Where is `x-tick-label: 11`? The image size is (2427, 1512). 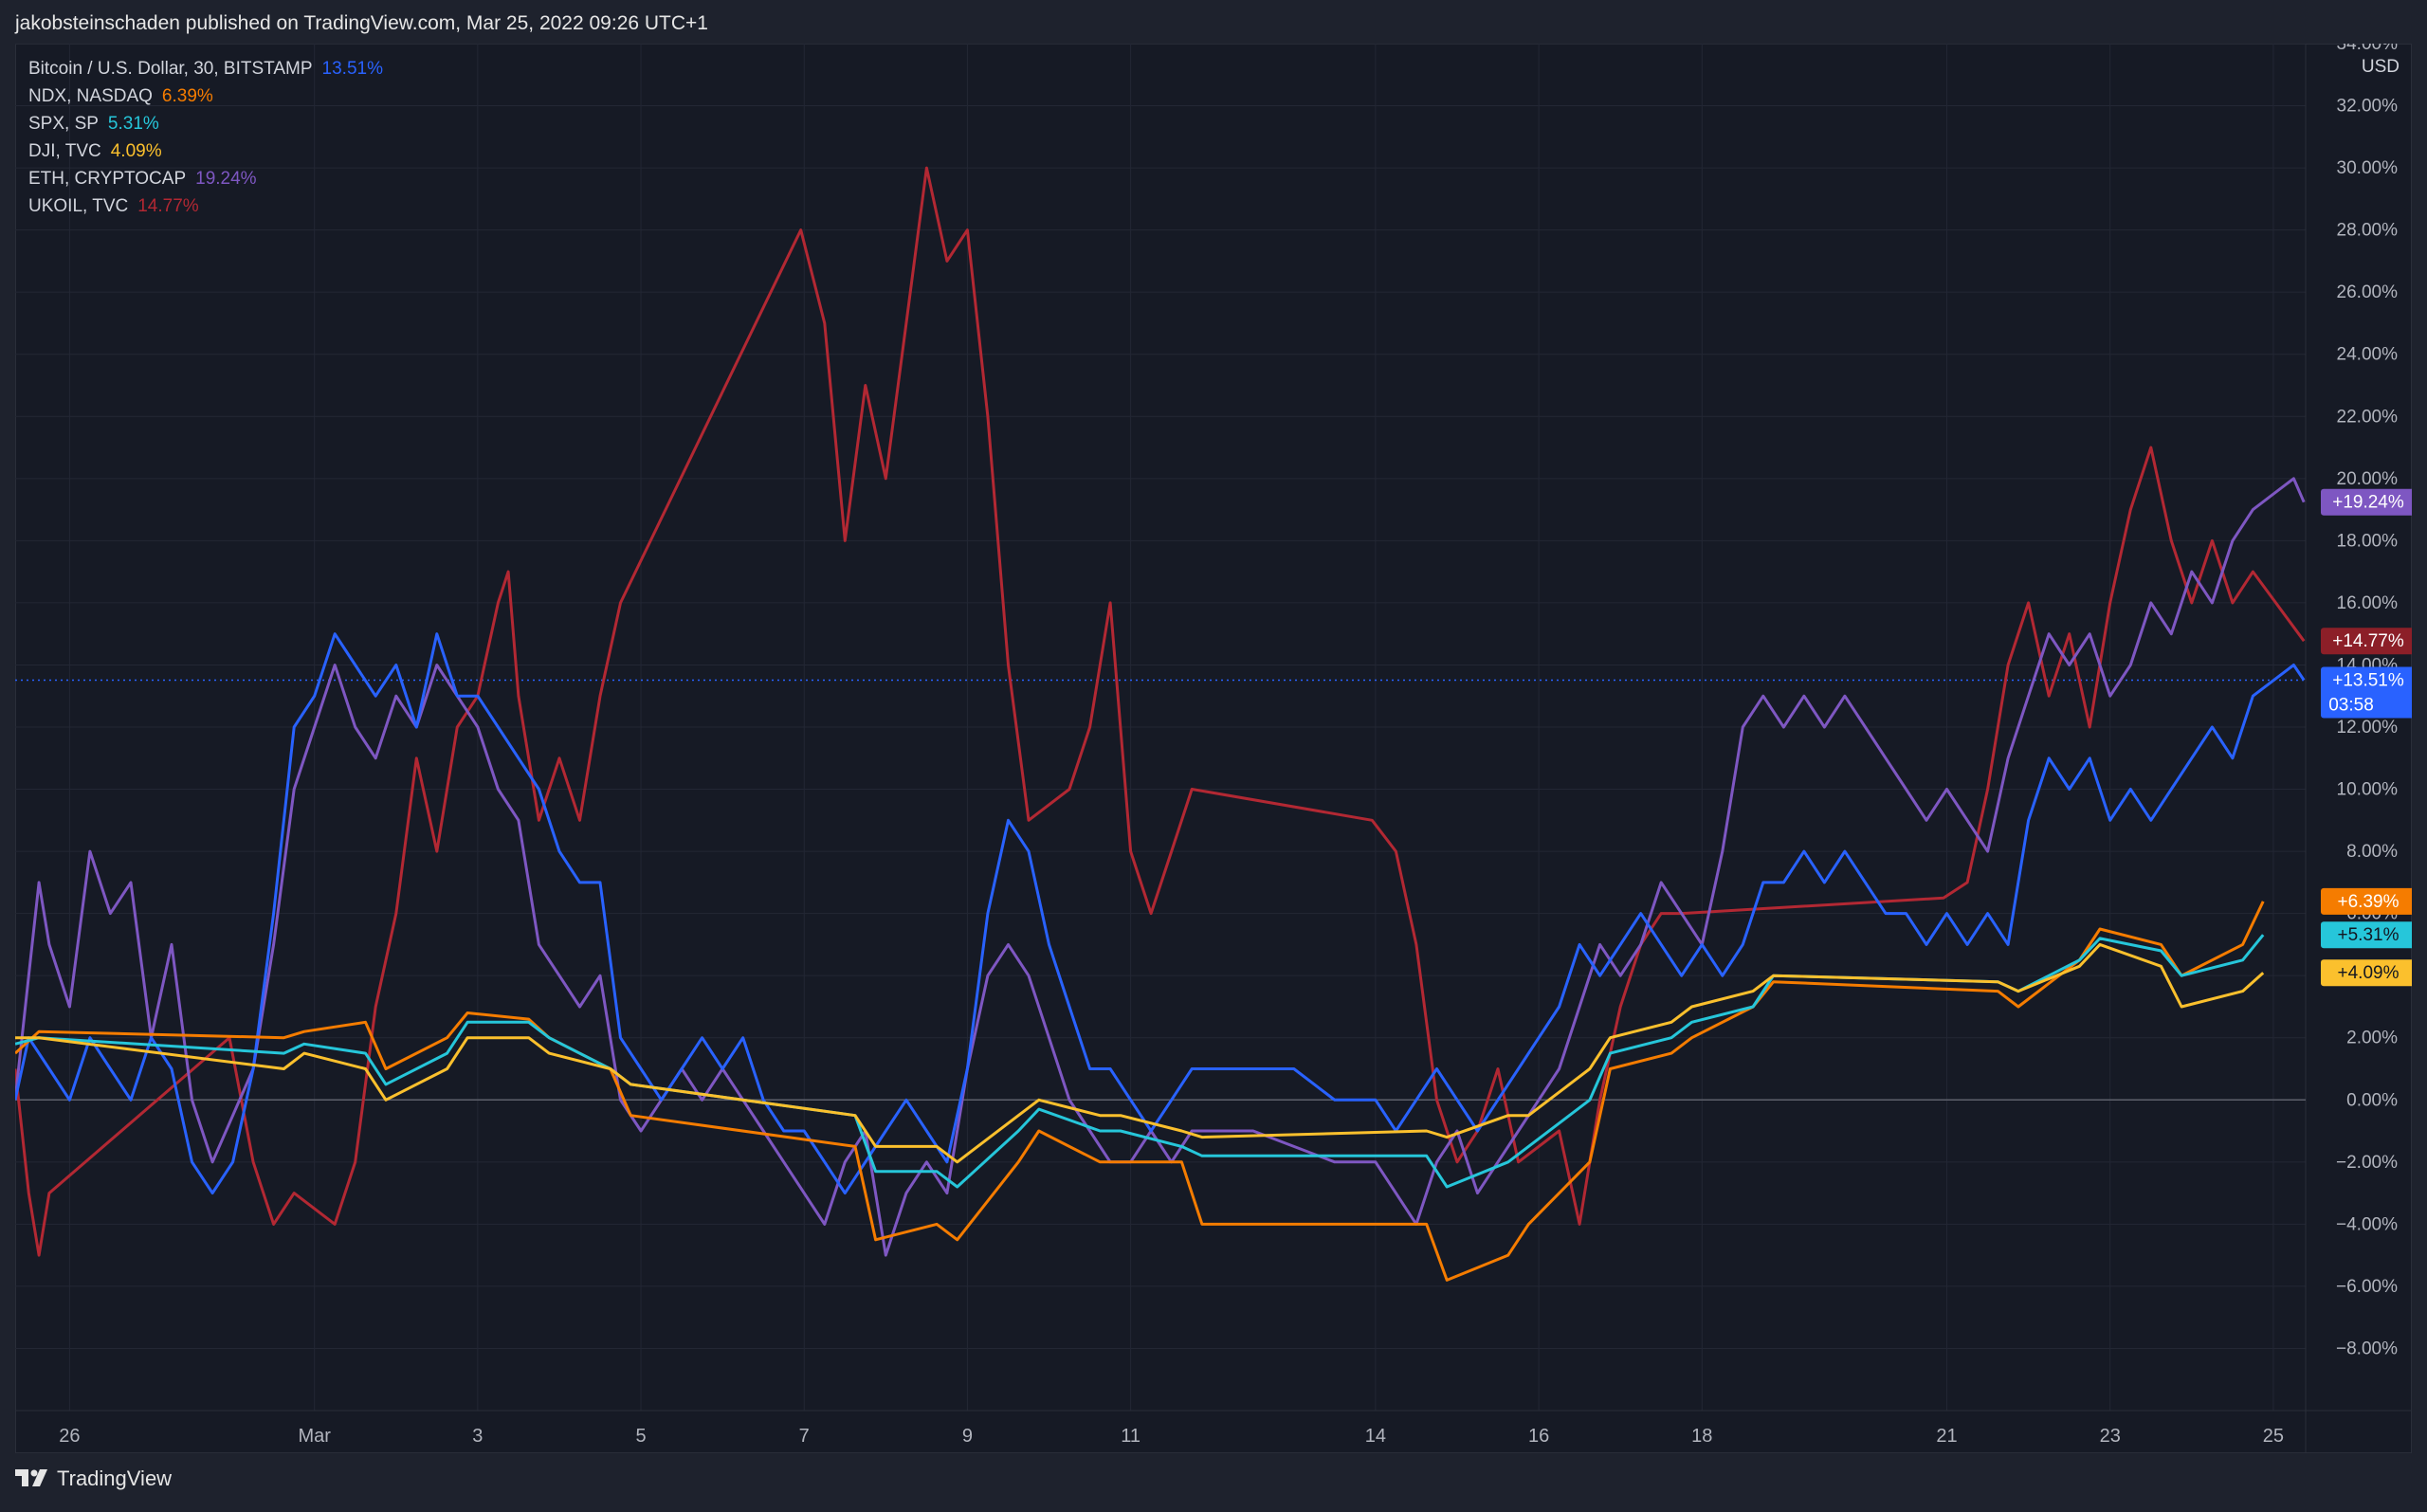
x-tick-label: 11 is located at coordinates (1131, 1436).